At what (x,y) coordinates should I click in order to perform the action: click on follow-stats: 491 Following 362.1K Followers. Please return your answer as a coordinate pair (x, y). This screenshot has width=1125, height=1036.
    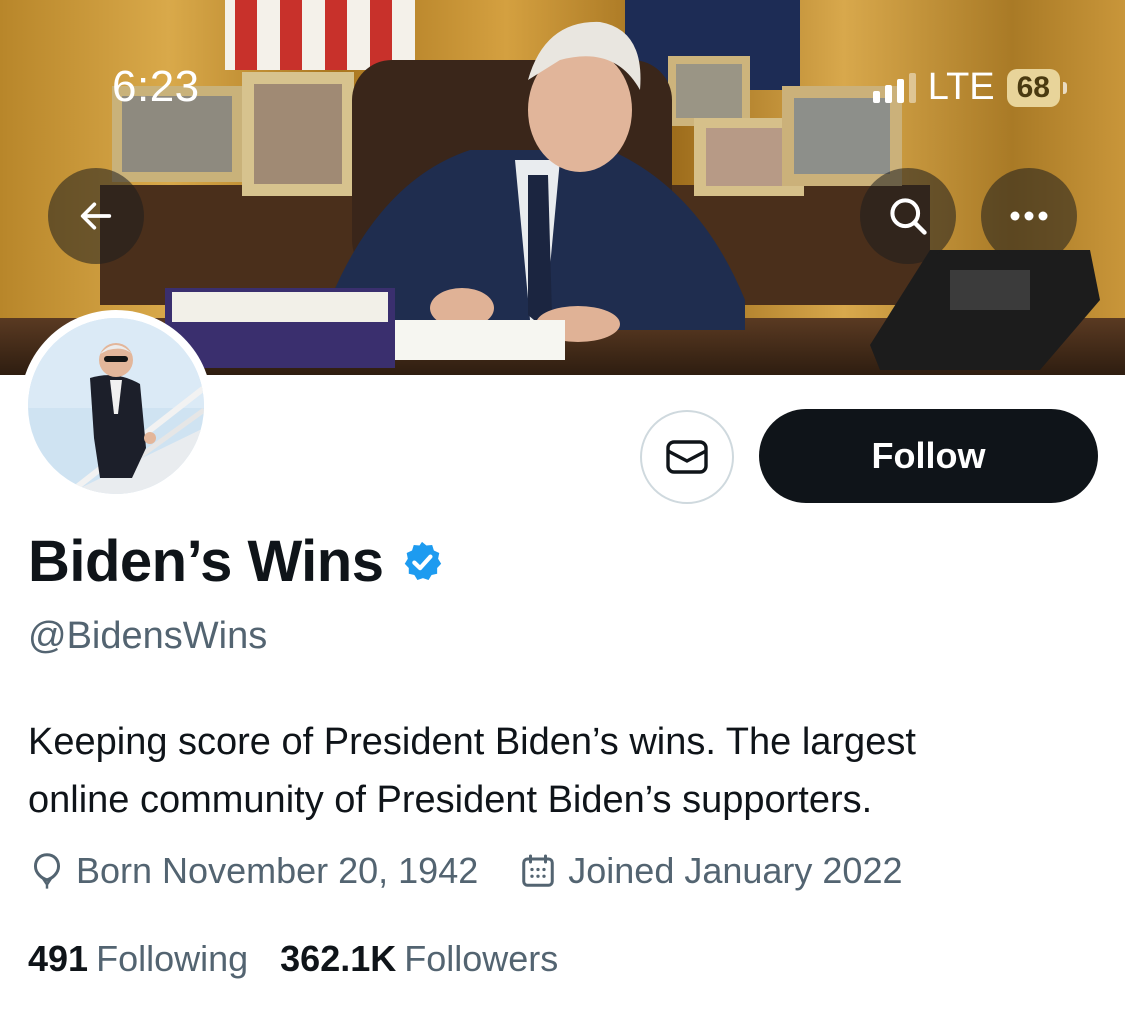
    Looking at the image, I should click on (293, 959).